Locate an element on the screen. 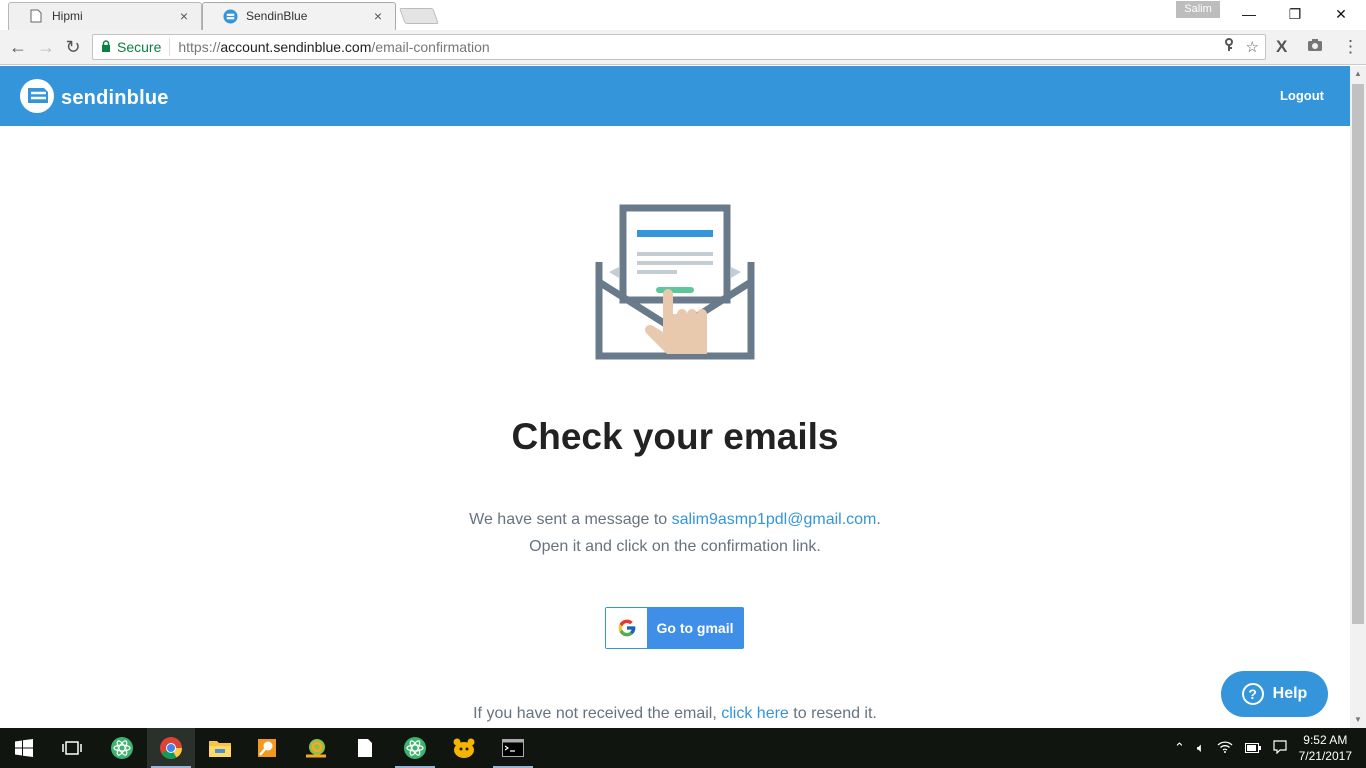 Image resolution: width=1366 pixels, height=768 pixels. logout-link: Logout is located at coordinates (1302, 95).